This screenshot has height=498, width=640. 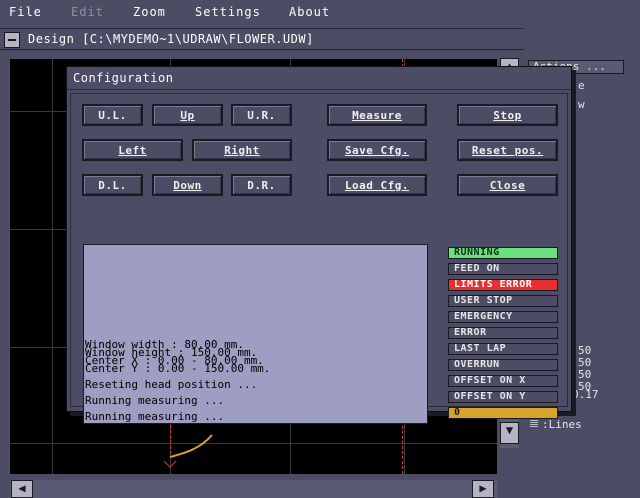 What do you see at coordinates (22, 489) in the screenshot?
I see `left-arrow-icon: ◀` at bounding box center [22, 489].